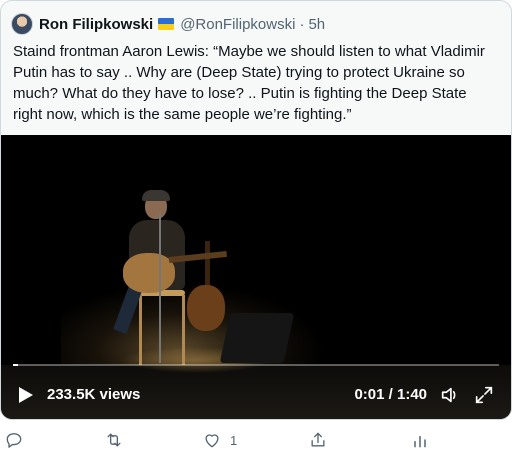 Image resolution: width=512 pixels, height=454 pixels. Describe the element at coordinates (237, 24) in the screenshot. I see `author-handle: @RonFilipkowski` at that location.